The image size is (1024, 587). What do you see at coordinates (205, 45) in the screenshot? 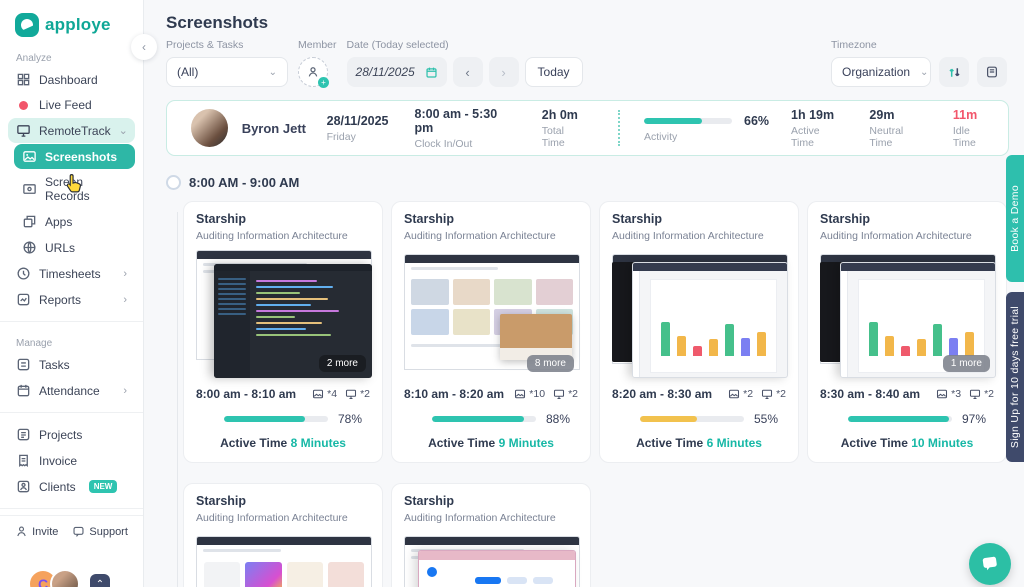
I see `projects-tasks-label: Projects & Tasks` at bounding box center [205, 45].